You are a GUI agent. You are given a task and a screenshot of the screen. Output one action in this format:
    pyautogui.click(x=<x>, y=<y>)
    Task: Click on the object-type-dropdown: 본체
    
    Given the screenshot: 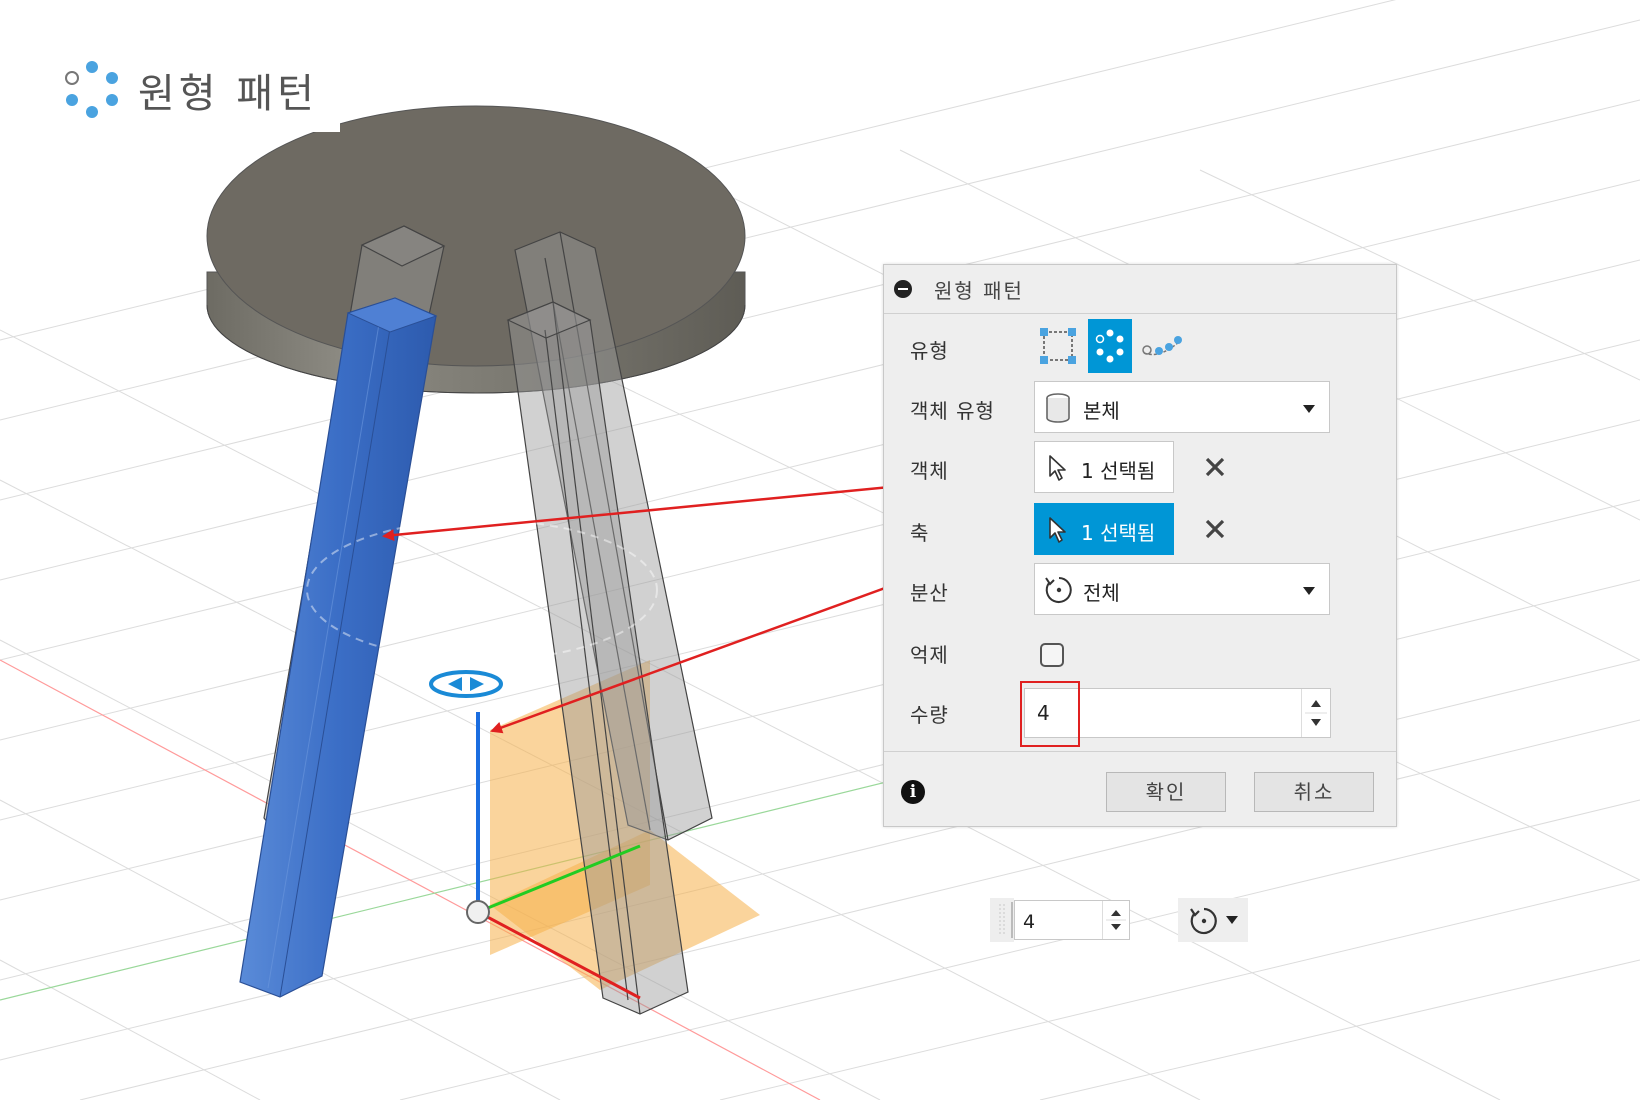 What is the action you would take?
    pyautogui.click(x=1182, y=407)
    